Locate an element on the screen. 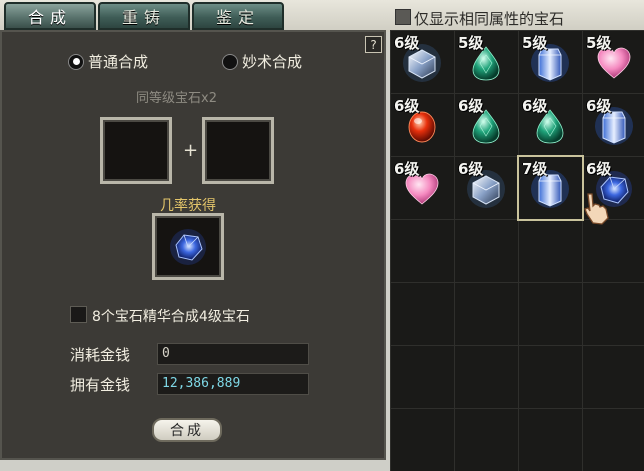 This screenshot has width=644, height=471. result-label: 几率获得 is located at coordinates (188, 206).